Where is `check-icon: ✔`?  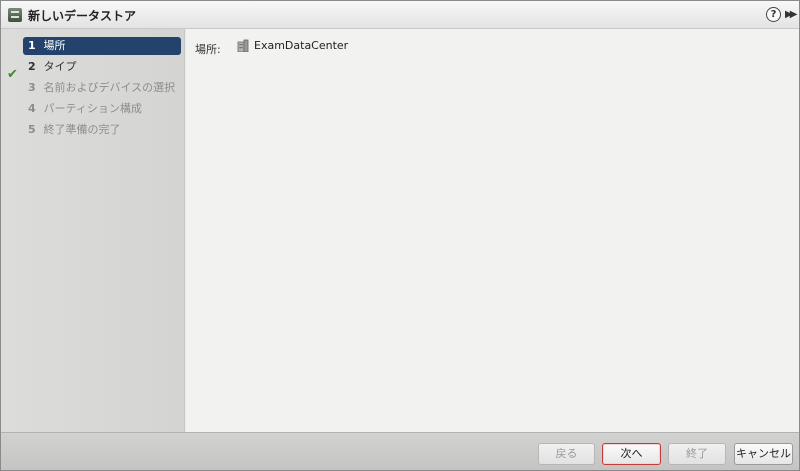
check-icon: ✔ is located at coordinates (12, 74).